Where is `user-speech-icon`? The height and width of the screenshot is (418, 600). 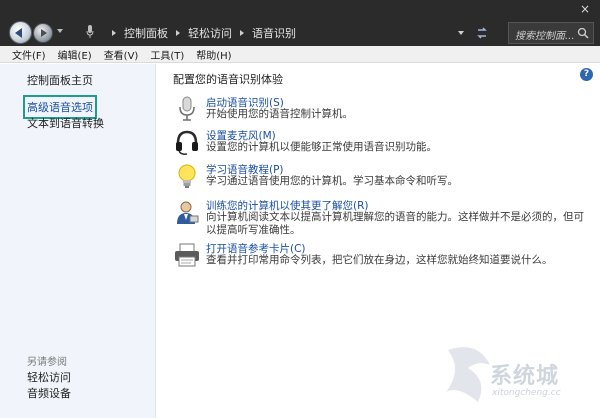
user-speech-icon is located at coordinates (188, 212).